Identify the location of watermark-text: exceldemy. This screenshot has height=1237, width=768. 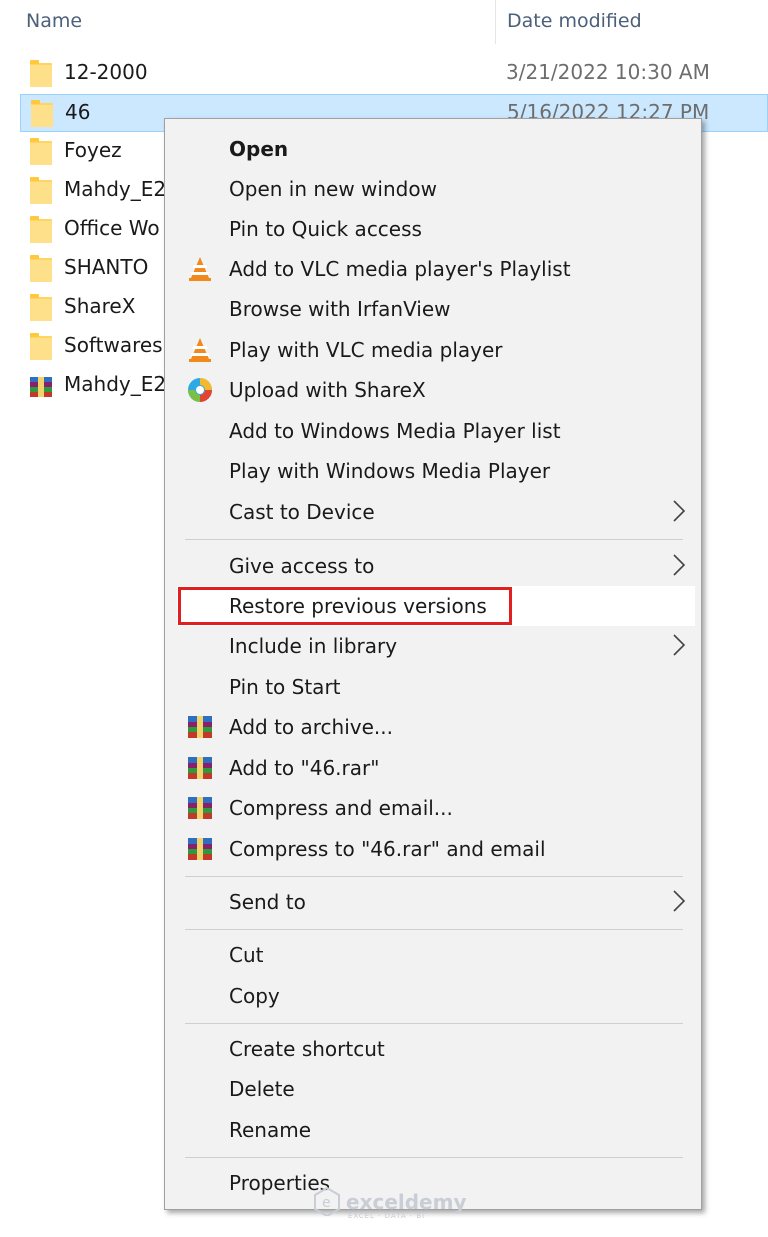
(406, 1202).